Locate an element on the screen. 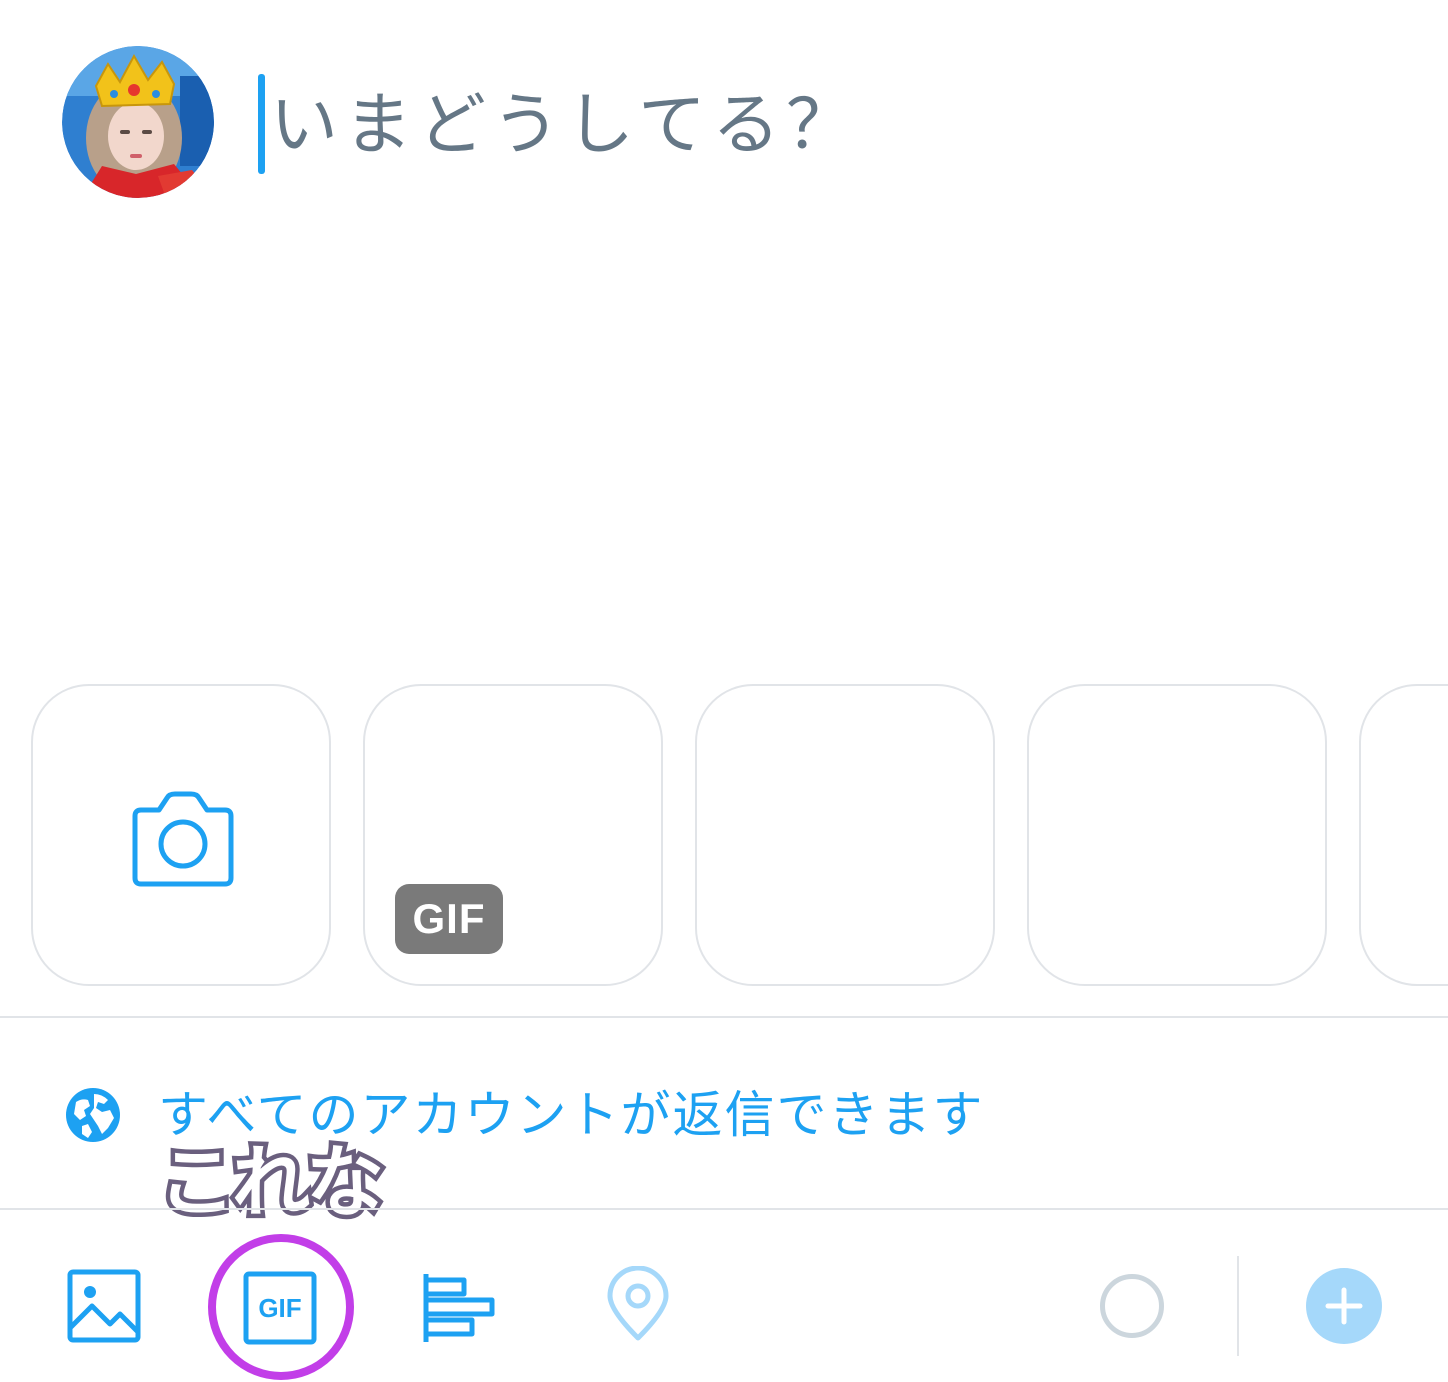  user-avatar-image is located at coordinates (138, 122).